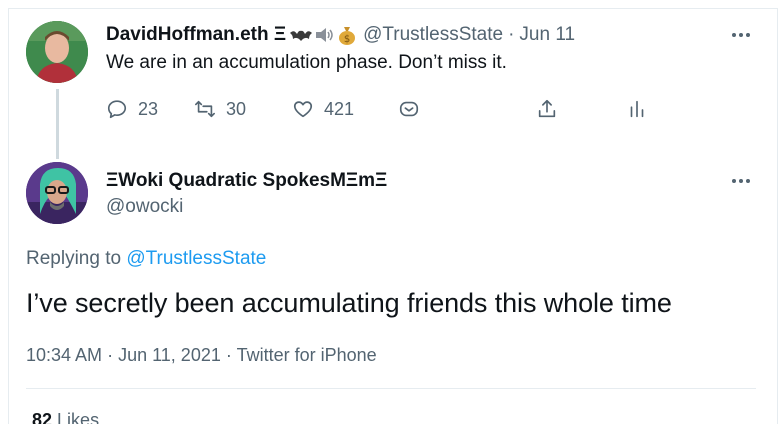 The image size is (780, 424). I want to click on replying-handle-link: @TrustlessState, so click(196, 258).